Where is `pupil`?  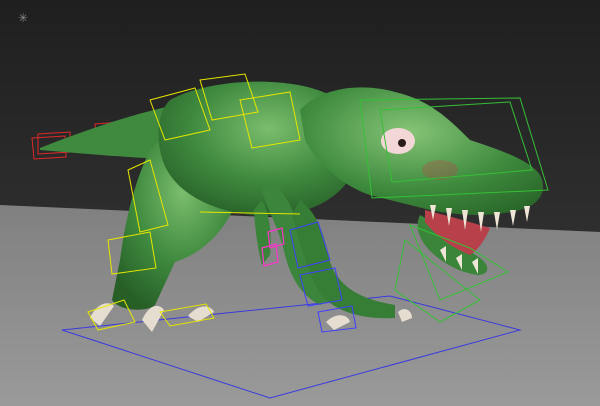
pupil is located at coordinates (402, 143).